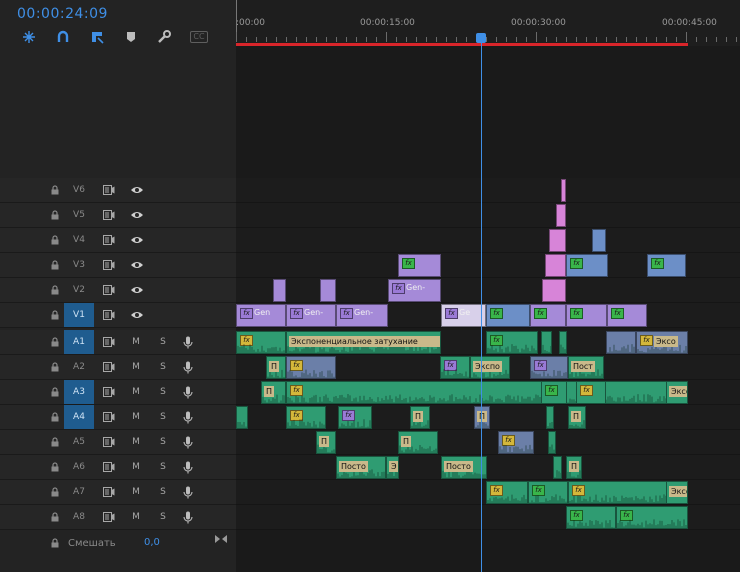 This screenshot has height=572, width=740. What do you see at coordinates (79, 442) in the screenshot?
I see `track-label: A5` at bounding box center [79, 442].